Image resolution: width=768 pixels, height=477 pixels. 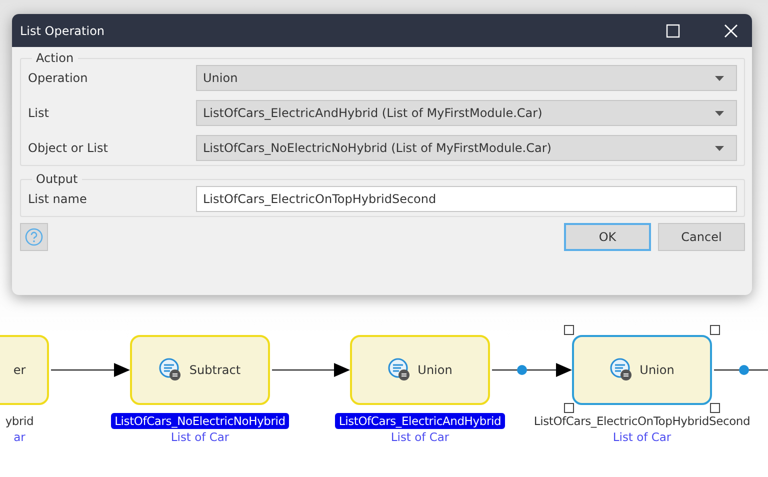 I want to click on dialog-button: Cancel, so click(x=701, y=237).